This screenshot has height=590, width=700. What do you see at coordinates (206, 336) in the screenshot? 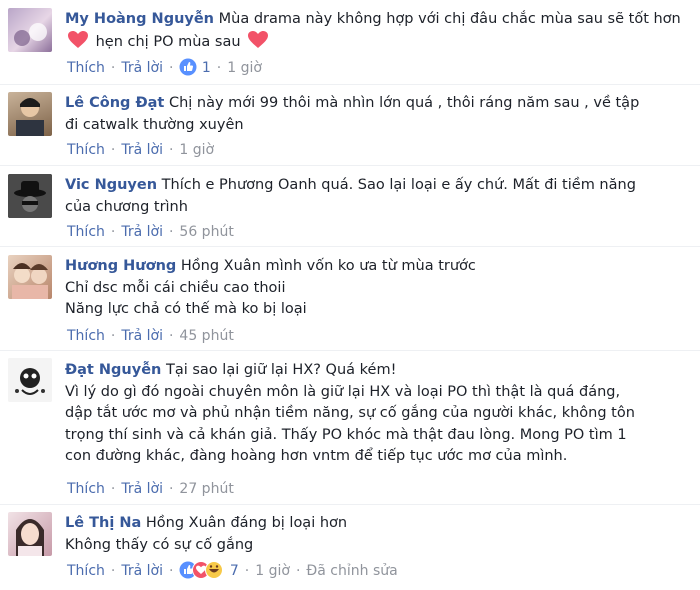
I see `timestamp: 45 phút` at bounding box center [206, 336].